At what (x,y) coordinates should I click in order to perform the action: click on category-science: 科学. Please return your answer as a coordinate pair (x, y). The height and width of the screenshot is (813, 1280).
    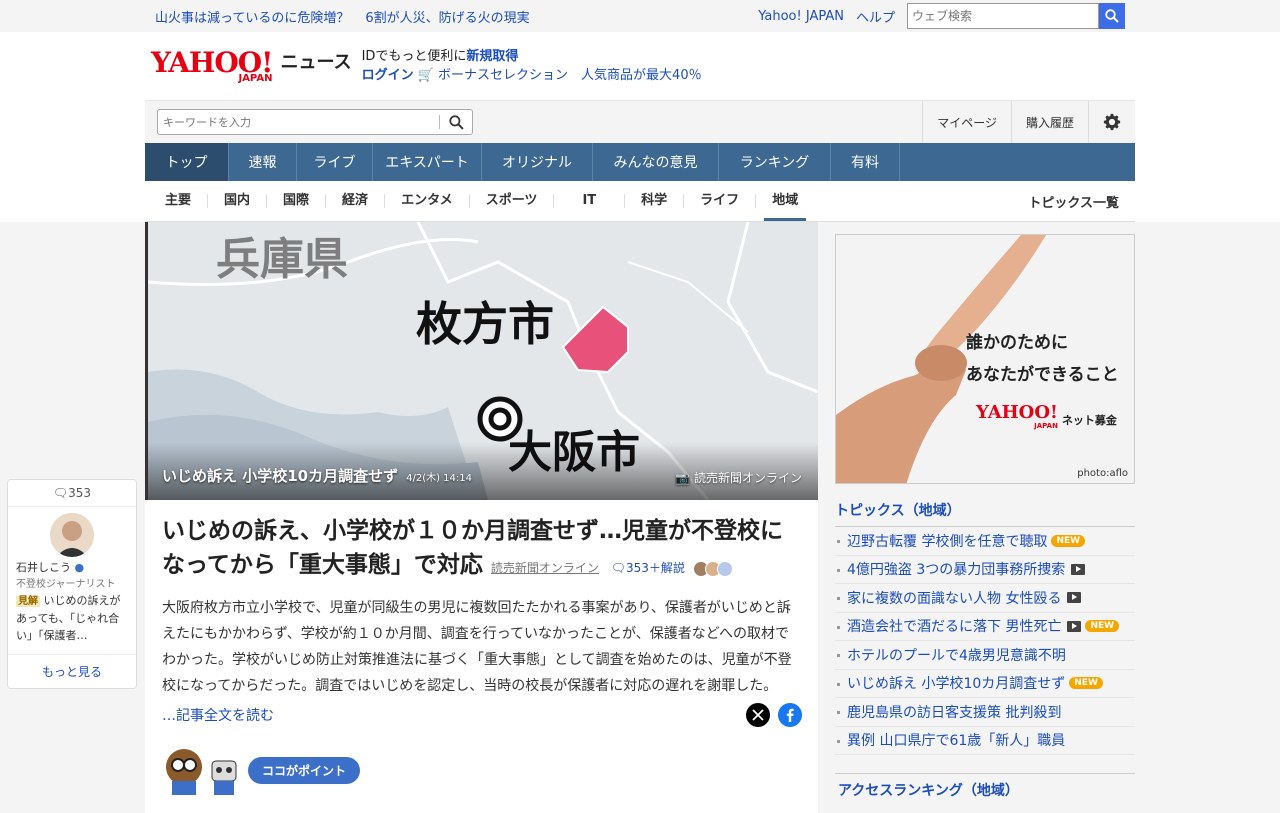
    Looking at the image, I should click on (655, 201).